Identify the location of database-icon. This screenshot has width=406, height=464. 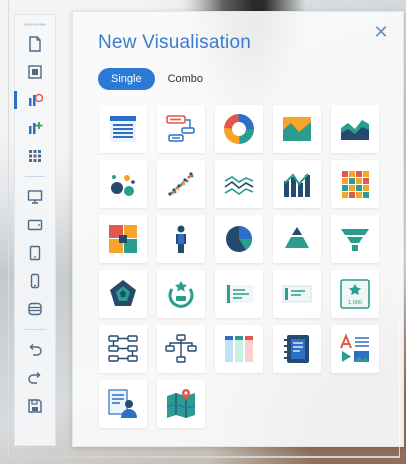
(35, 309).